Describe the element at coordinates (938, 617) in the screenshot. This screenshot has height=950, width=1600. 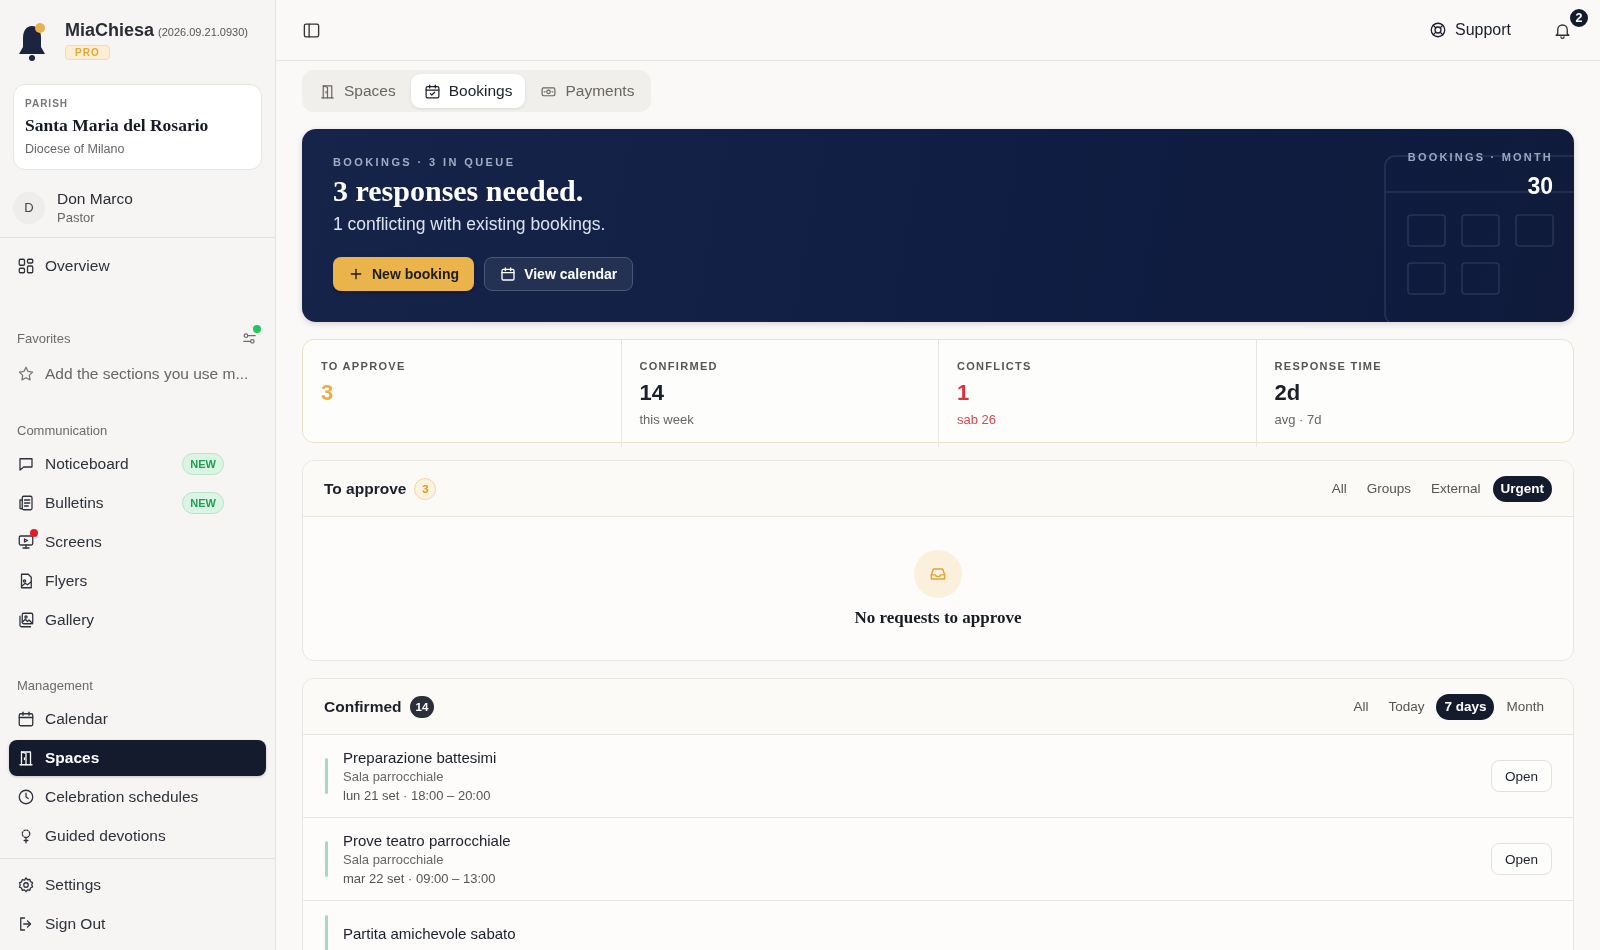
I see `empty-message: No requests to approve` at that location.